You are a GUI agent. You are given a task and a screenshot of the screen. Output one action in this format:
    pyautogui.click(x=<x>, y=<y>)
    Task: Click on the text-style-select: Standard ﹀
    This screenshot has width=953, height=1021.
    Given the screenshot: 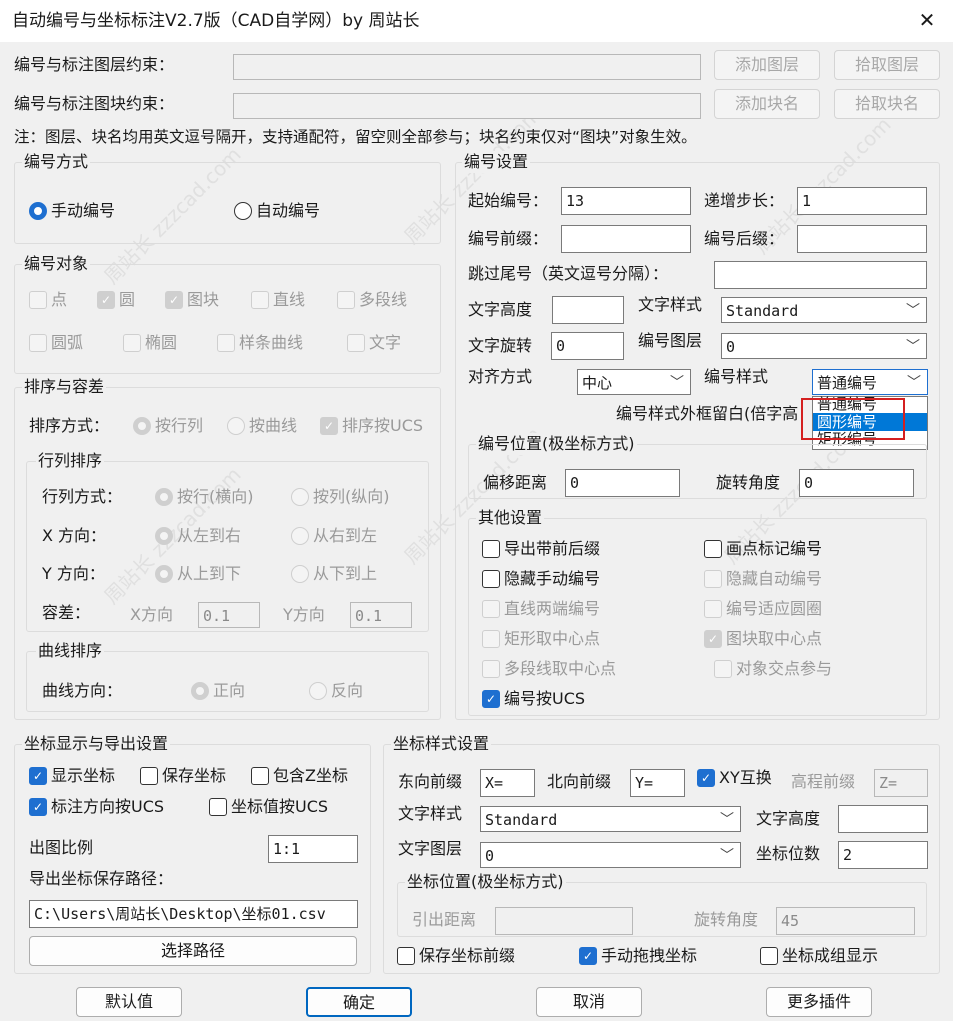 What is the action you would take?
    pyautogui.click(x=824, y=310)
    